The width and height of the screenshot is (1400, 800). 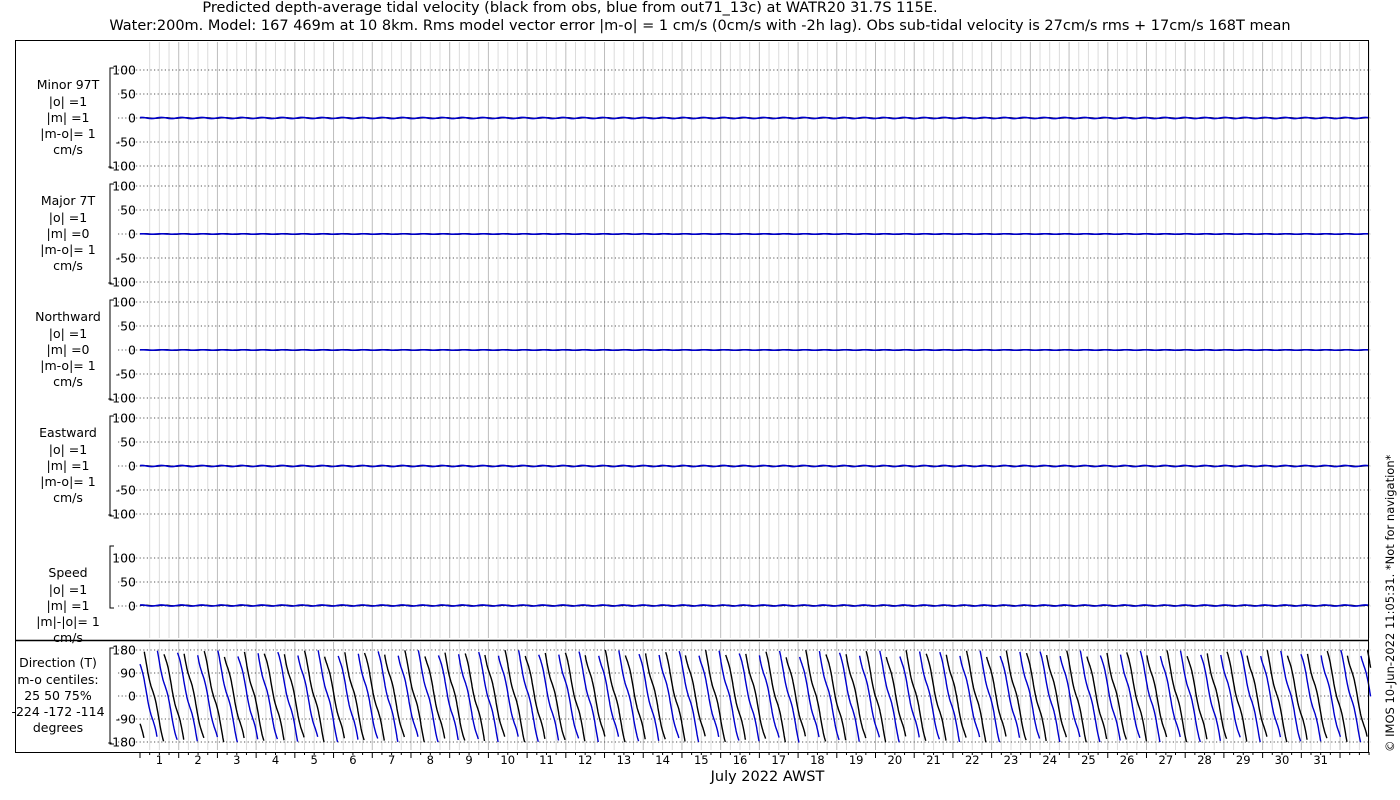 I want to click on panel-label: Major 7T |o| =1 |m| =0 |m-o|= 1 cm/s, so click(x=68, y=233).